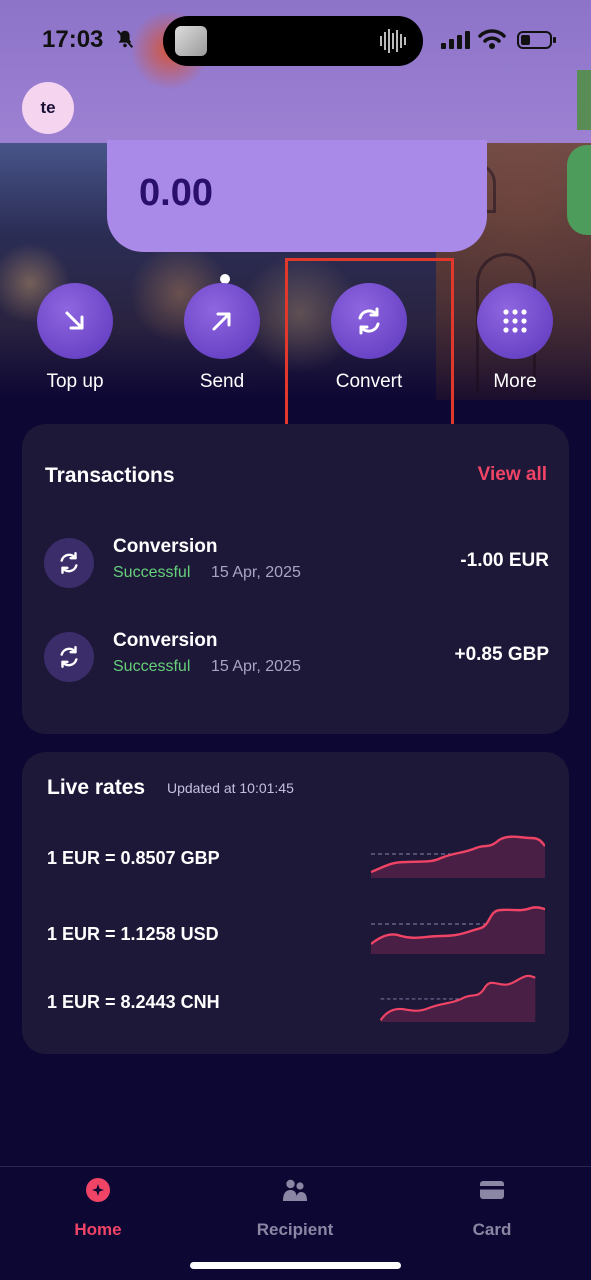 The width and height of the screenshot is (591, 1280). Describe the element at coordinates (295, 1229) in the screenshot. I see `nav-label-recipient: Recipient` at that location.